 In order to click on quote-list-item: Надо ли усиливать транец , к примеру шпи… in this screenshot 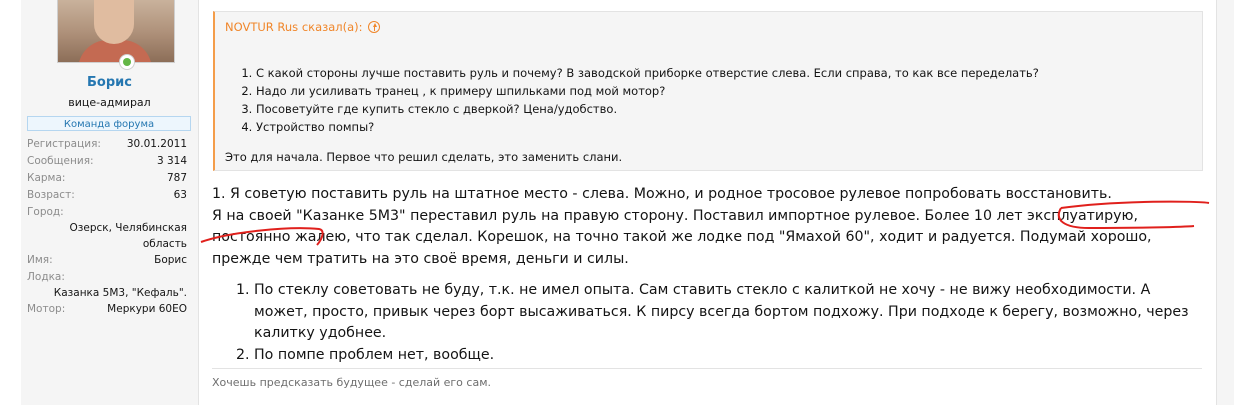, I will do `click(647, 91)`.